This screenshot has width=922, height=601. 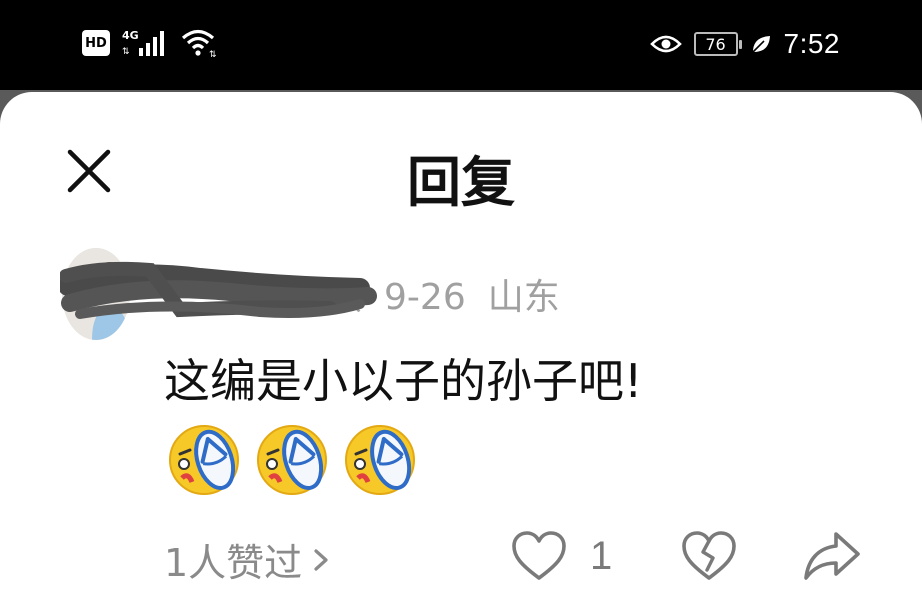 What do you see at coordinates (143, 43) in the screenshot?
I see `signal-icon: 4G ⇅` at bounding box center [143, 43].